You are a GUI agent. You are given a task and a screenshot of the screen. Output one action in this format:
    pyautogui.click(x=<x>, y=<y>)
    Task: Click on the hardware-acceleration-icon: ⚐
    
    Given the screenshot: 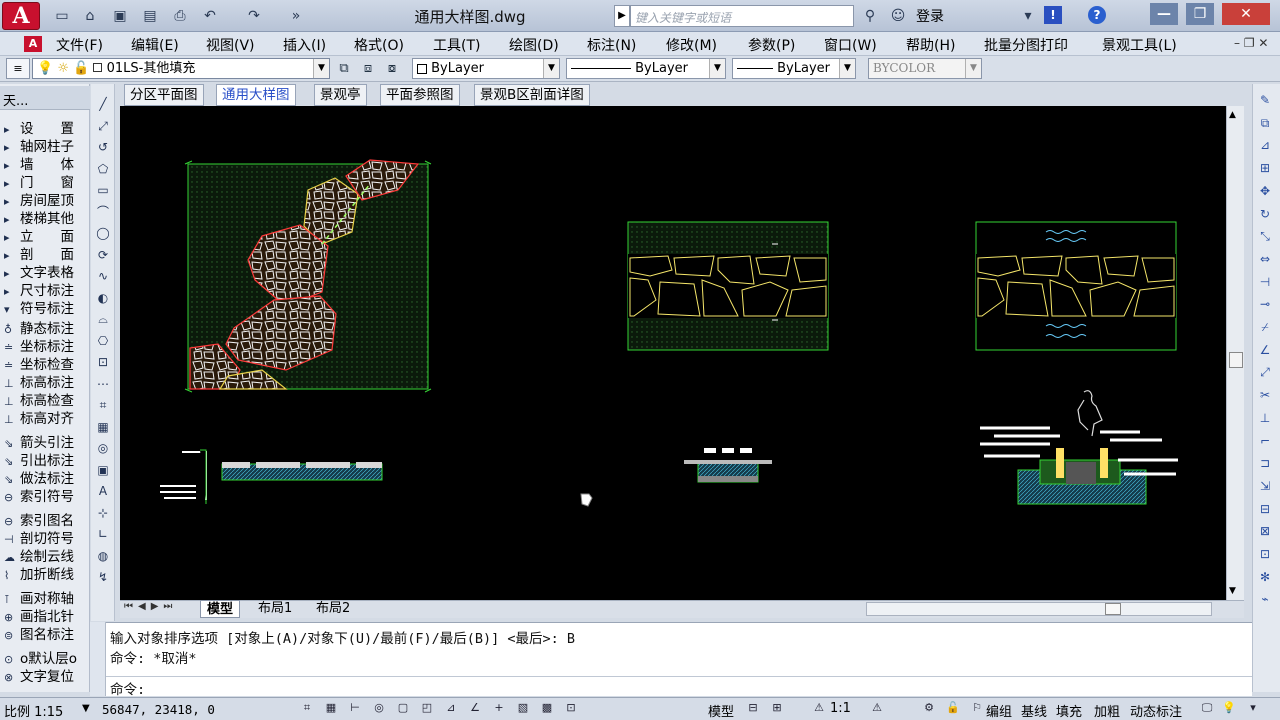 What is the action you would take?
    pyautogui.click(x=977, y=708)
    